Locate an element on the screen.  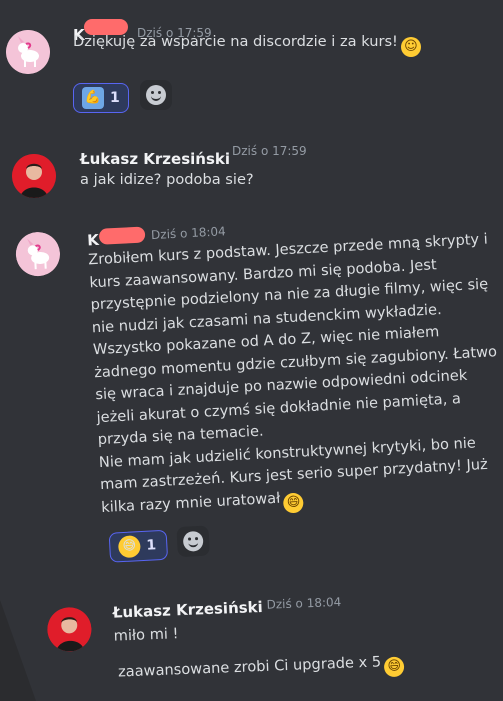
message-text: a jak idize? podoba sie? is located at coordinates (167, 179).